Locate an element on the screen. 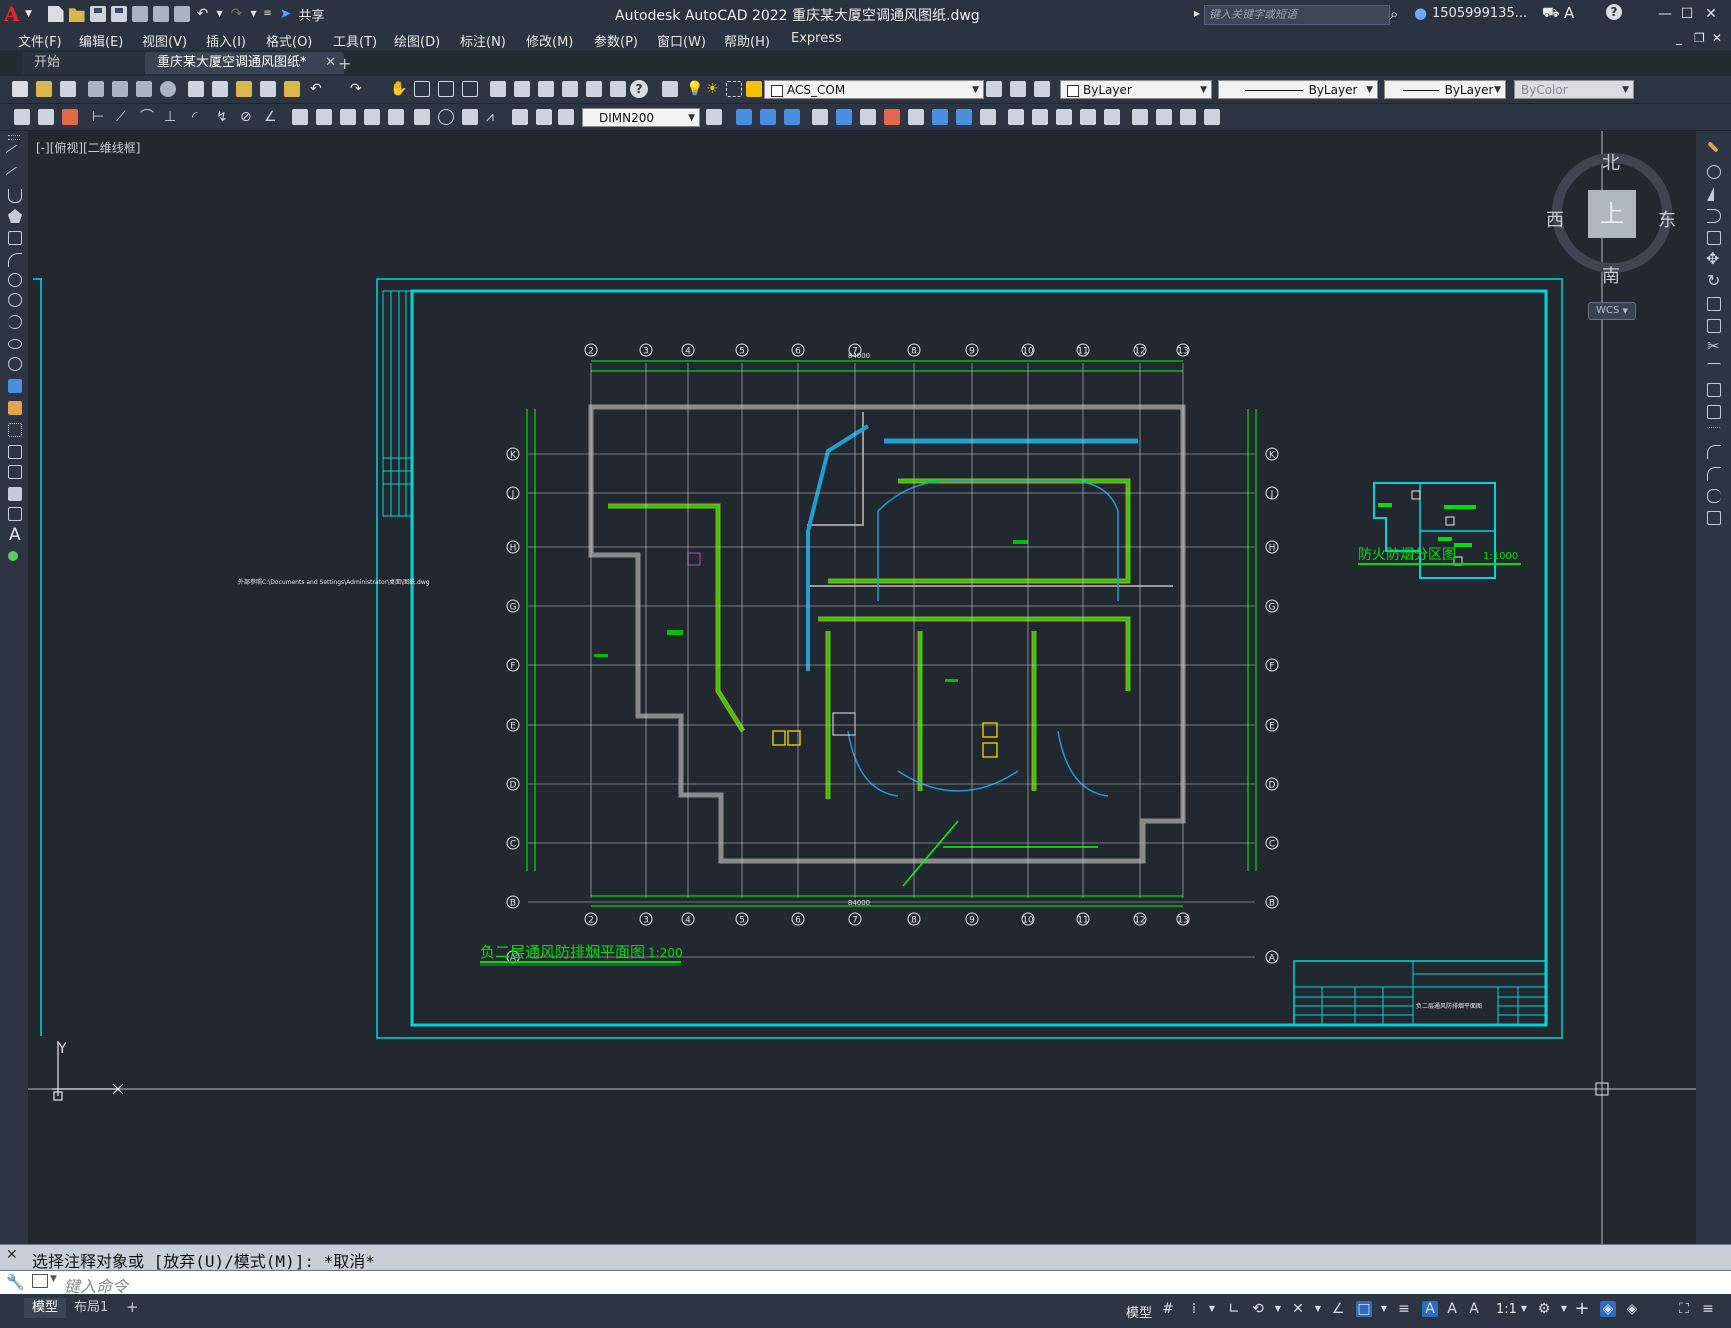 This screenshot has width=1731, height=1328. command-prompt-icon is located at coordinates (40, 1281).